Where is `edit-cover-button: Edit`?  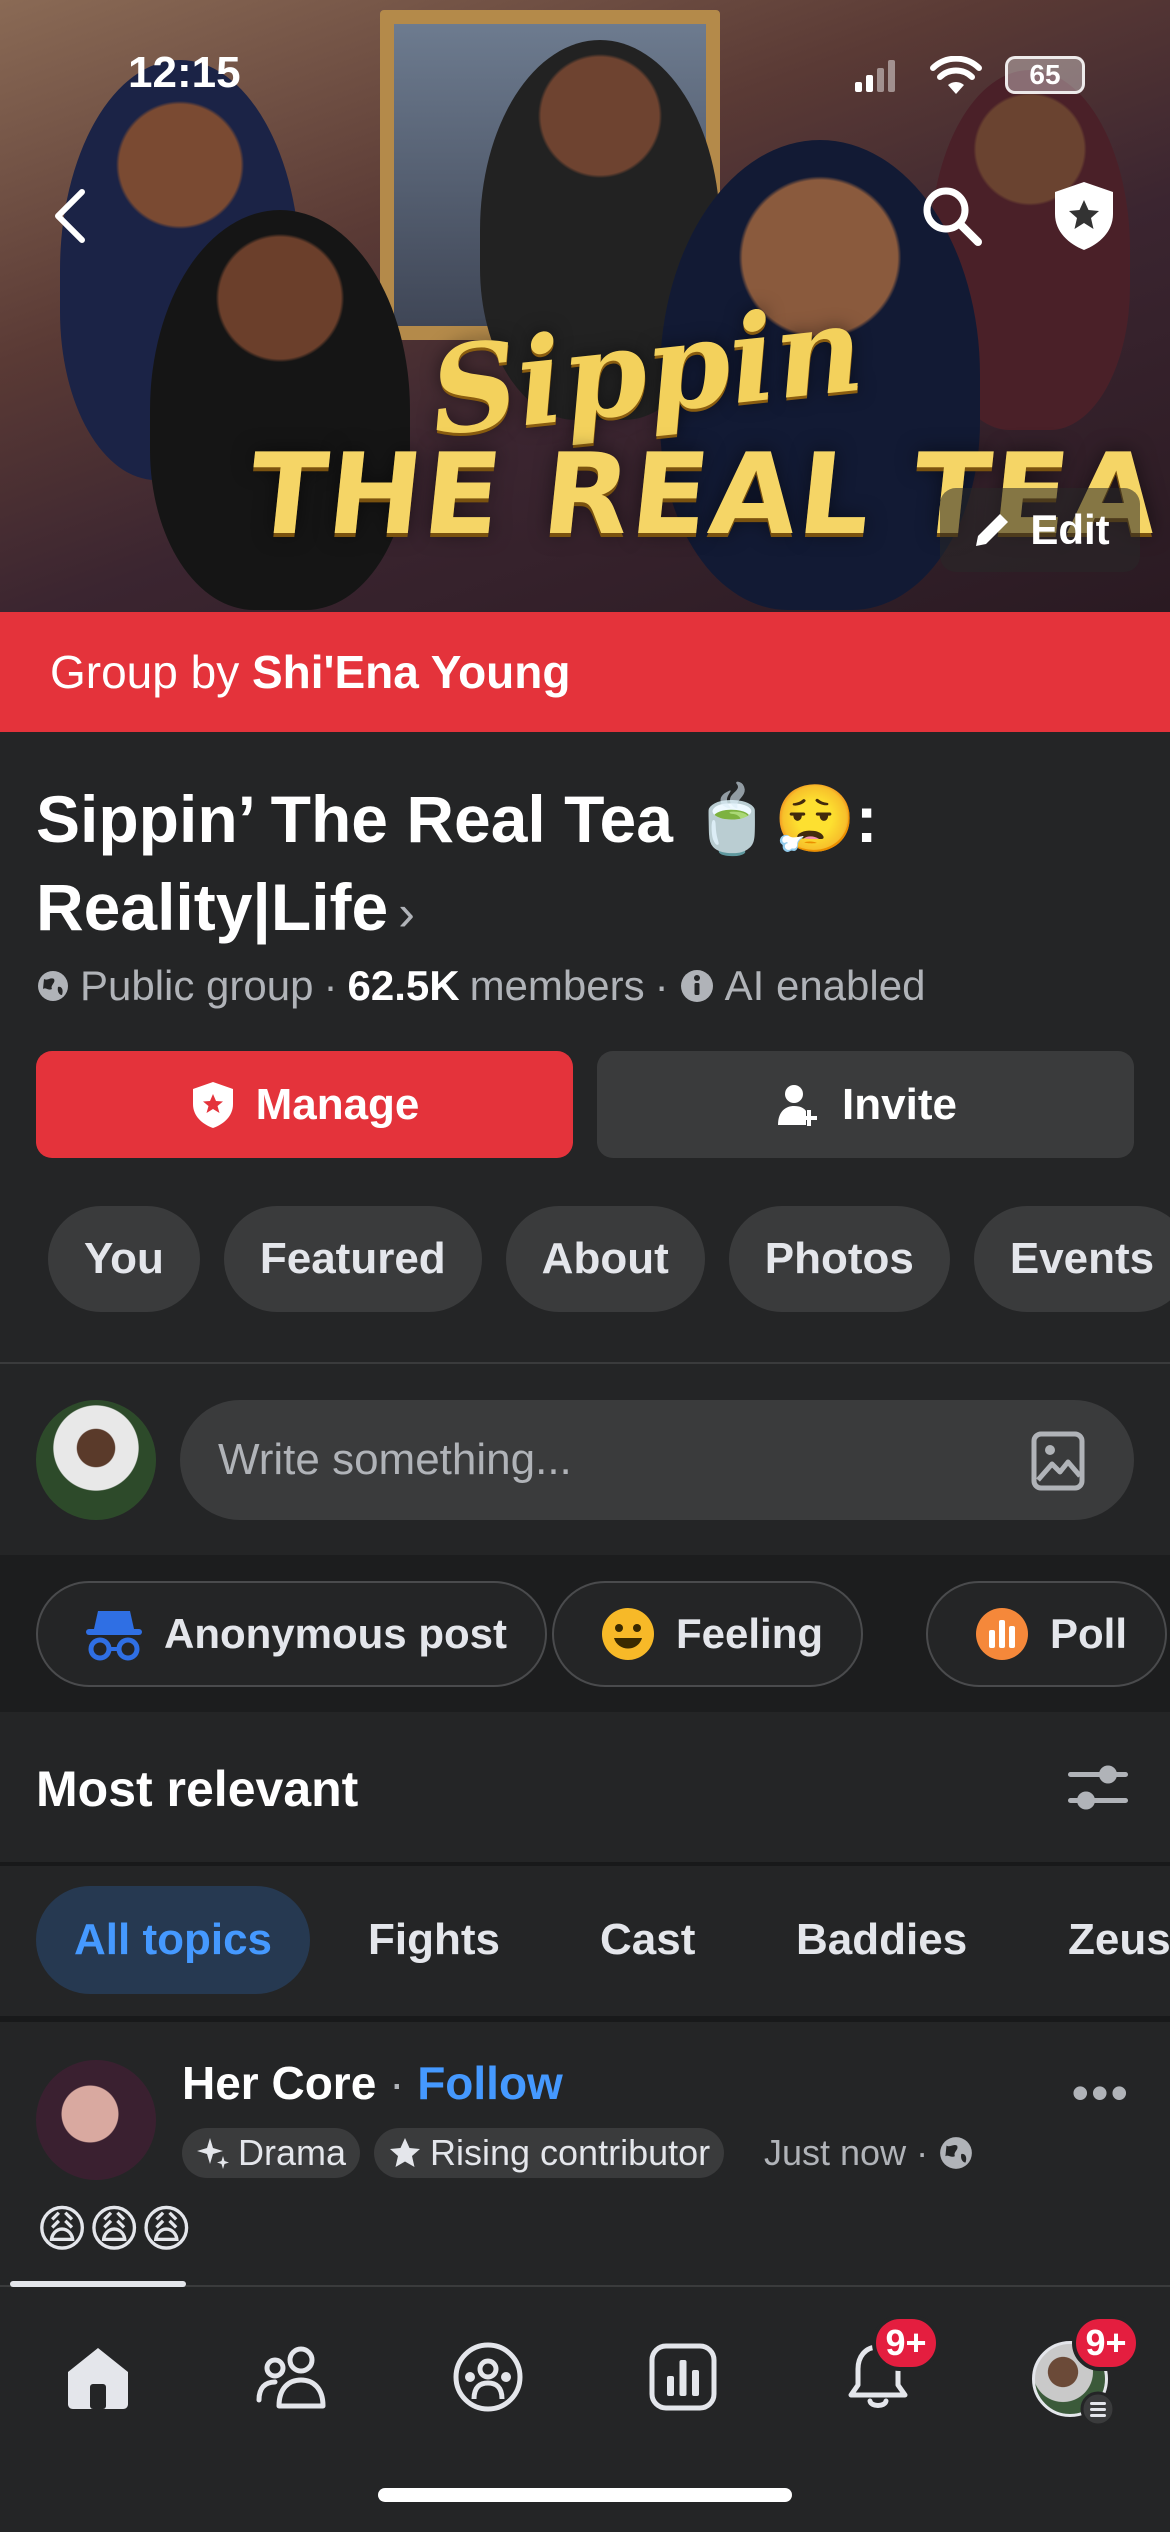 edit-cover-button: Edit is located at coordinates (1040, 530).